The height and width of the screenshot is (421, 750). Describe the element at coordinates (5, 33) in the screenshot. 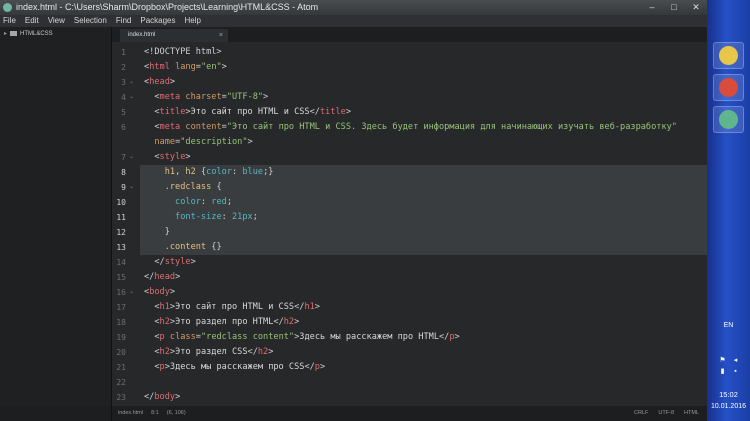

I see `chevron-right-icon: ▸` at that location.